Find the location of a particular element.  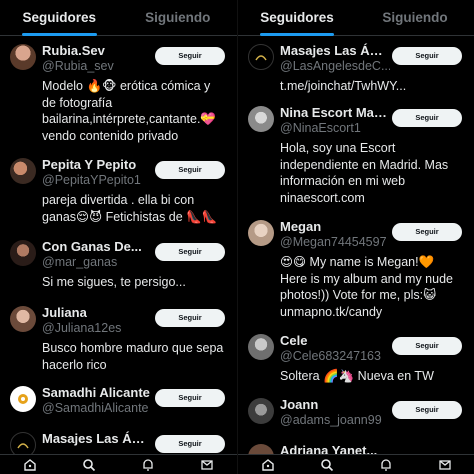

user-name: Megan is located at coordinates (301, 226).